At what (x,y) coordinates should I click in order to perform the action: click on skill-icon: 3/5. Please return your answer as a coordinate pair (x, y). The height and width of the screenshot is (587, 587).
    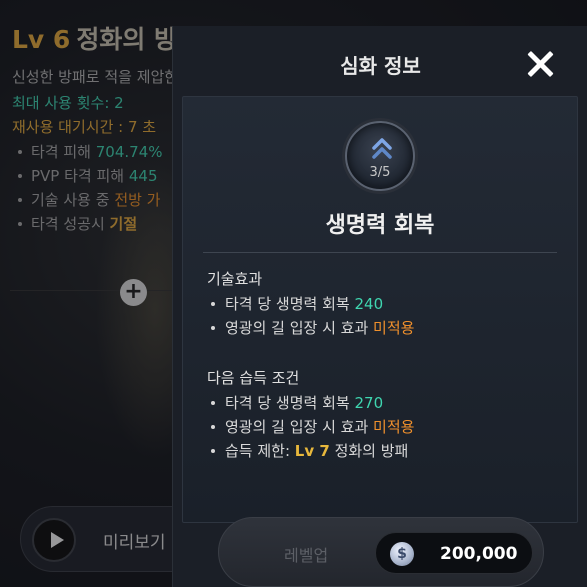
    Looking at the image, I should click on (380, 156).